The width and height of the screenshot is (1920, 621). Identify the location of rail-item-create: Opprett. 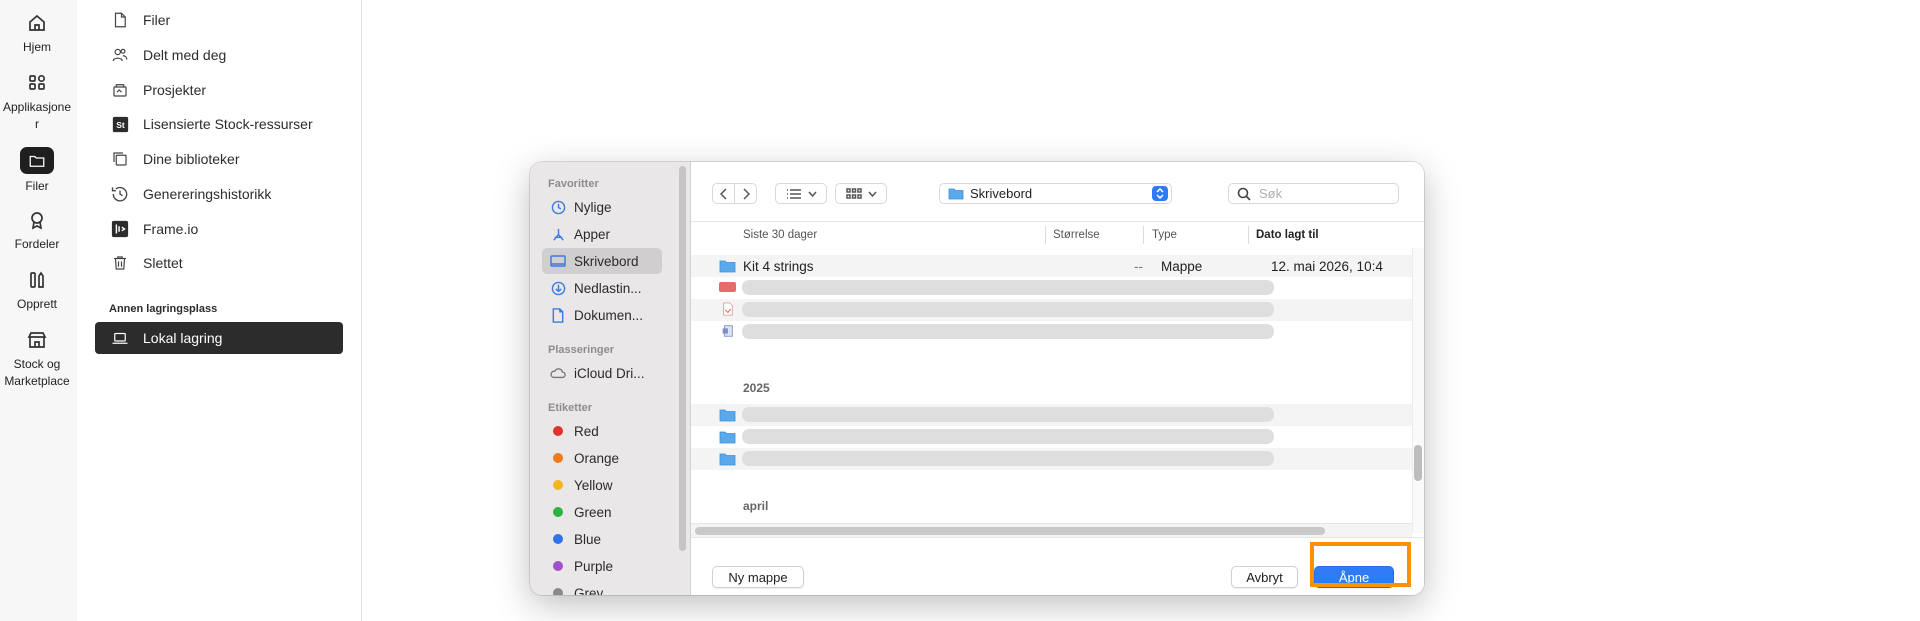
(37, 290).